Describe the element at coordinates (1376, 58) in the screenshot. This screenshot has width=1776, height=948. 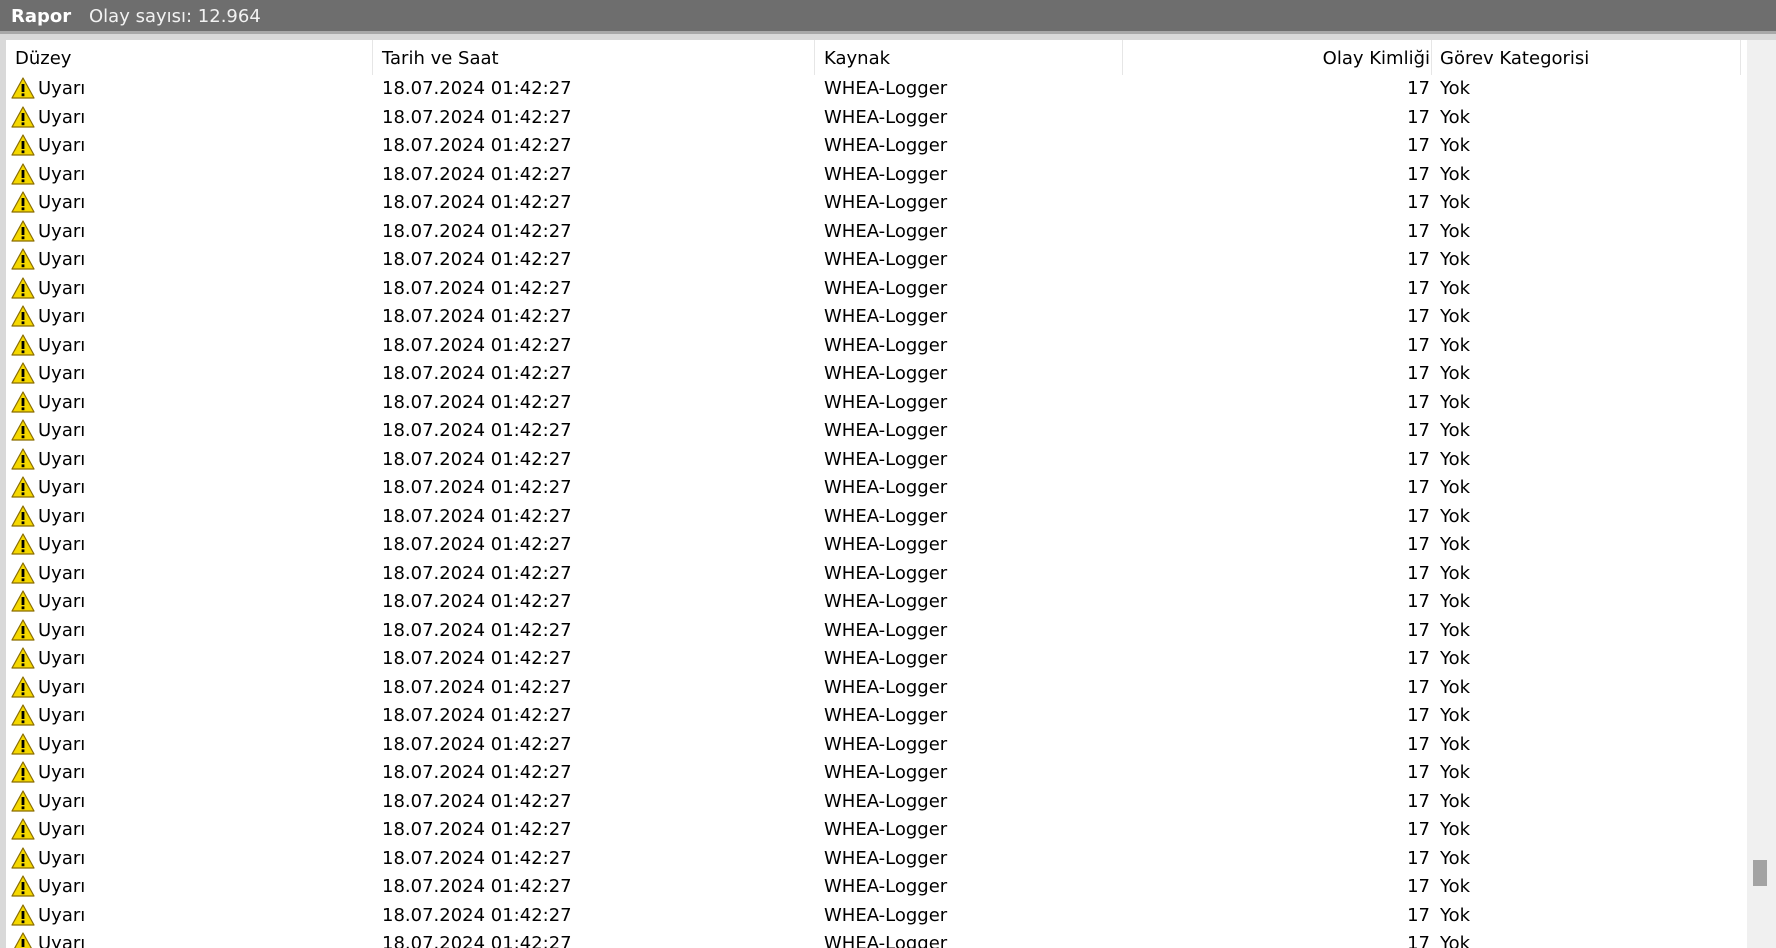
I see `column-event-id: Olay Kimliği` at that location.